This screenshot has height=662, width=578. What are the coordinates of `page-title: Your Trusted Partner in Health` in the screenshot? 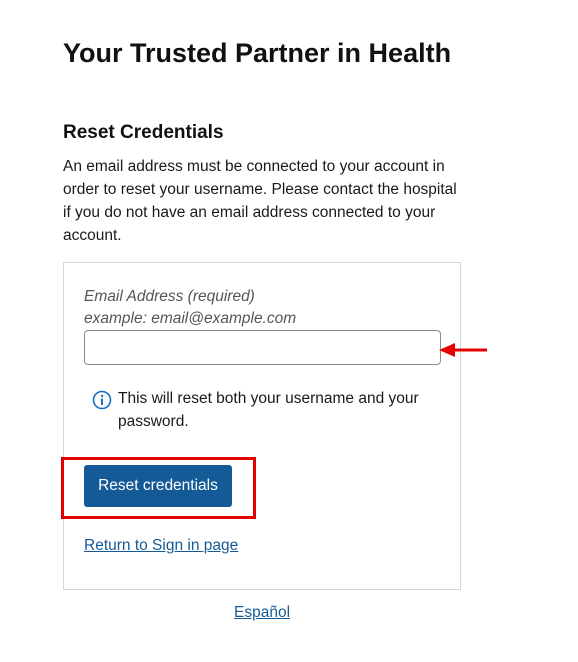 It's located at (257, 53).